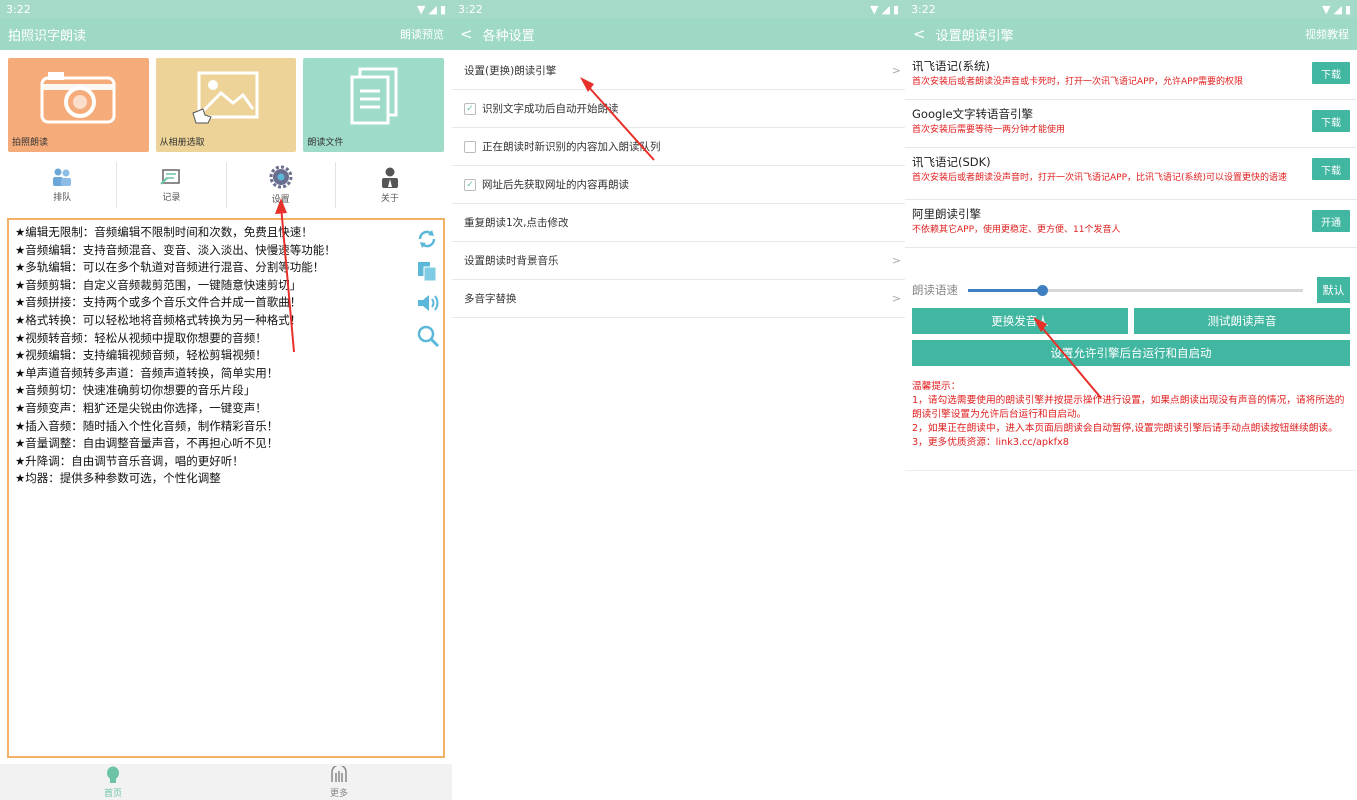 Image resolution: width=1357 pixels, height=800 pixels. I want to click on tool-label: 设置, so click(280, 200).